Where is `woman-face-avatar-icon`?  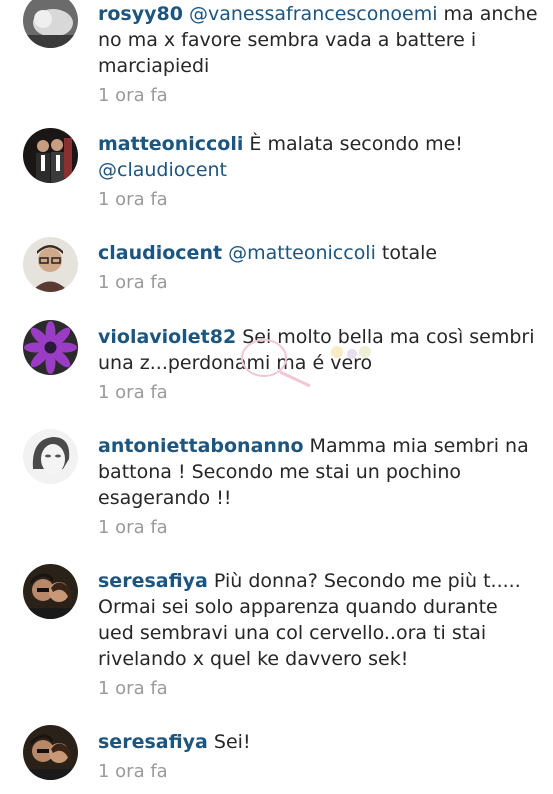
woman-face-avatar-icon is located at coordinates (50, 456).